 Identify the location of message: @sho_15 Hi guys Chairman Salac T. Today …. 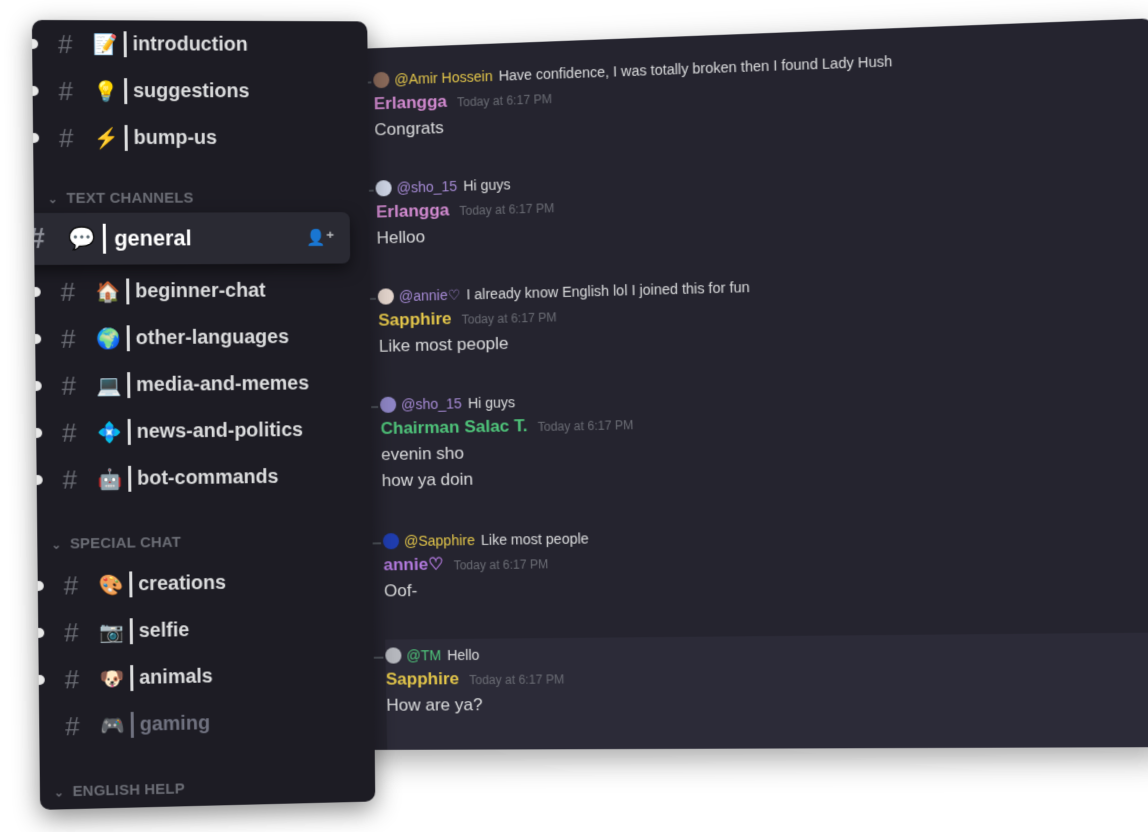
(764, 434).